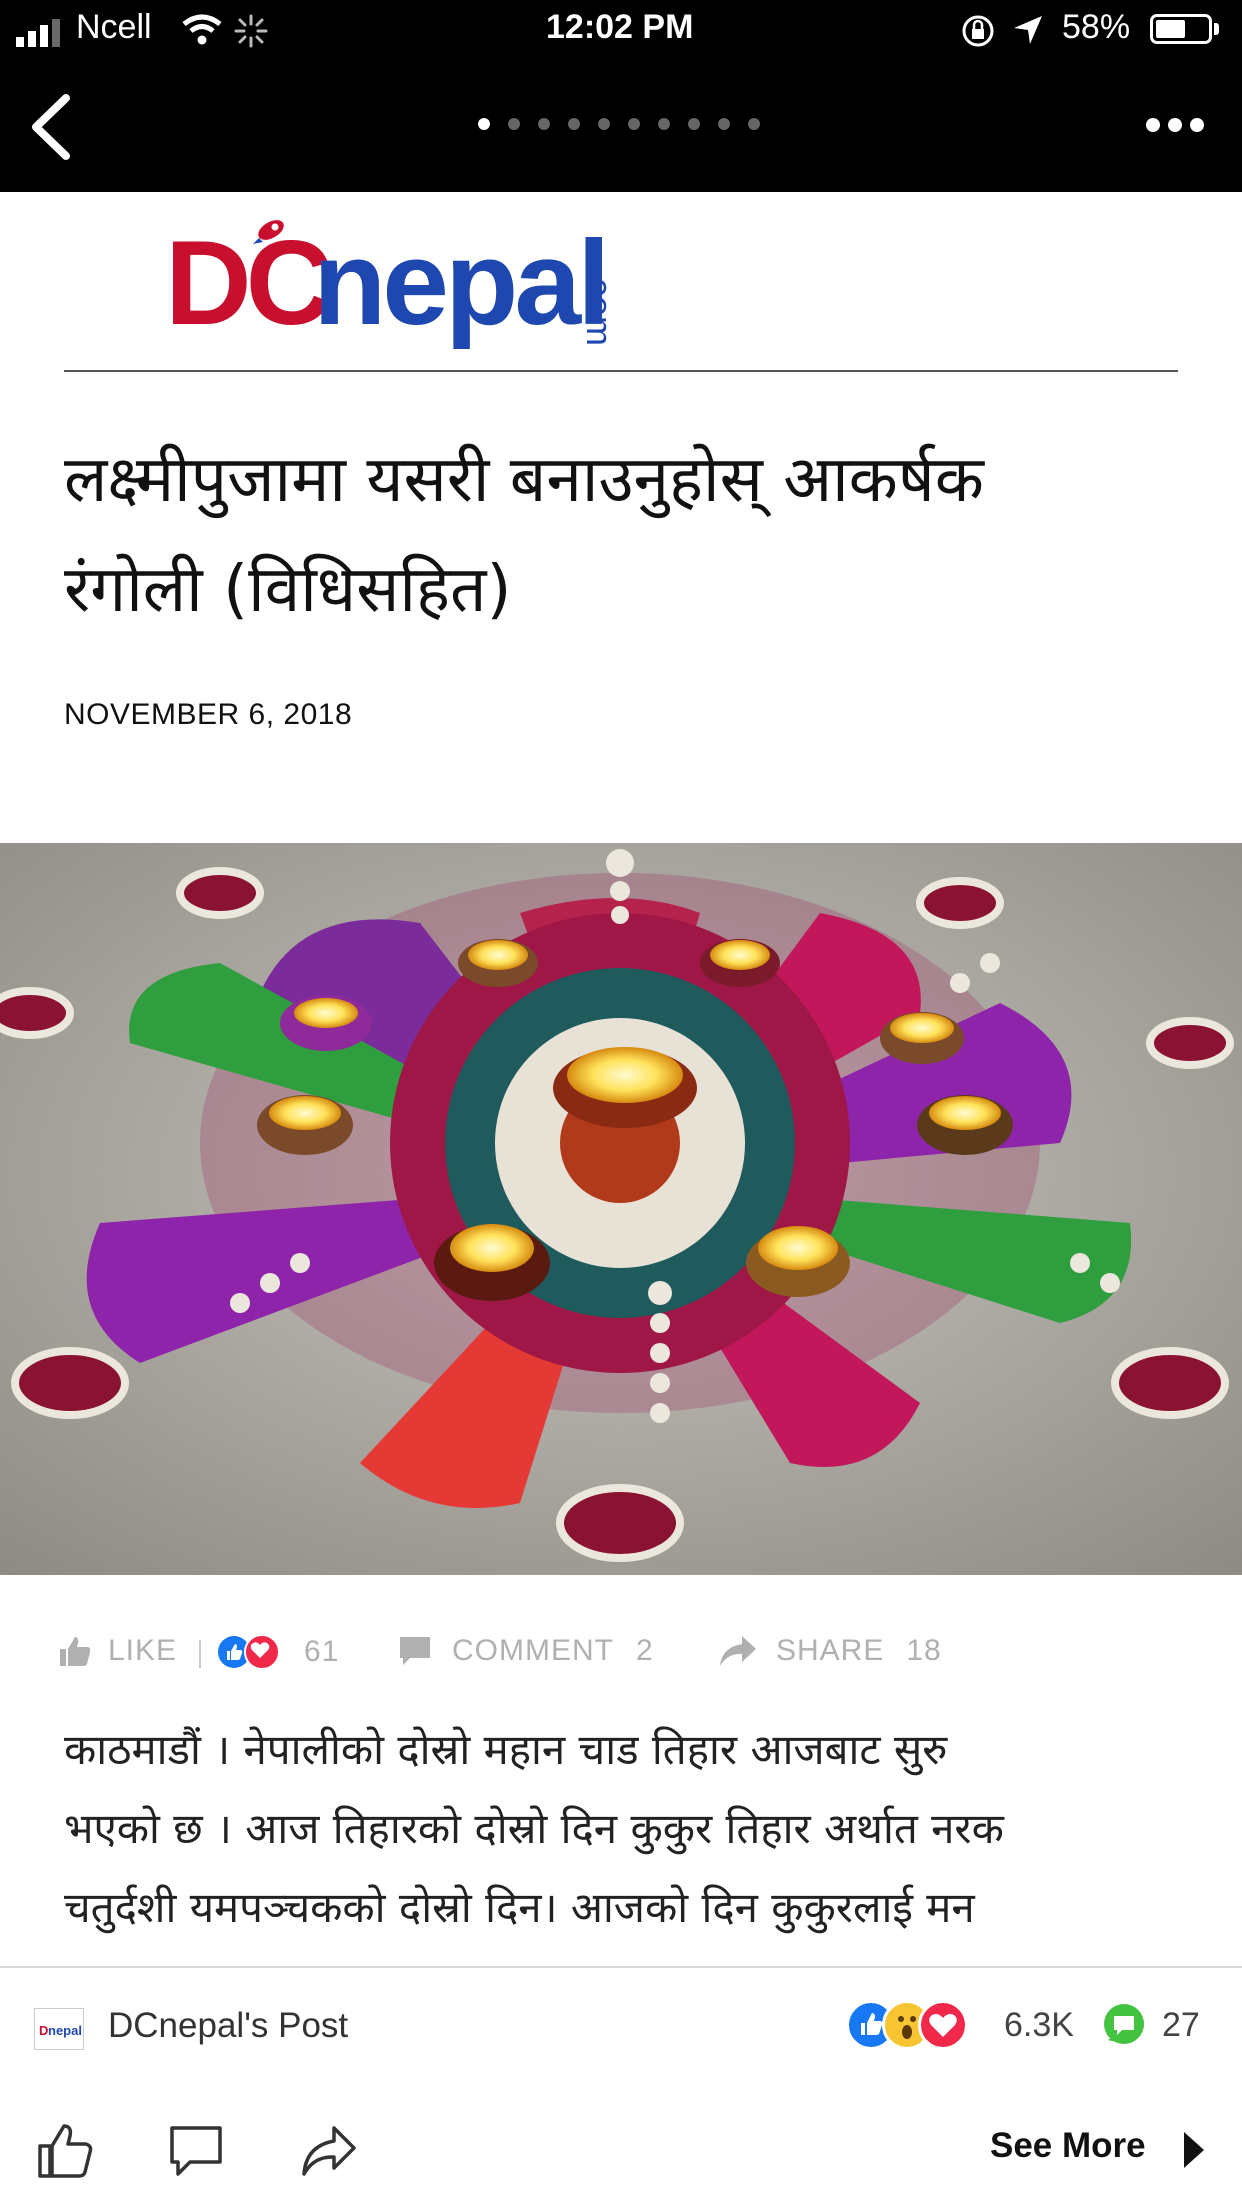  What do you see at coordinates (196, 2151) in the screenshot?
I see `comment-outline-icon` at bounding box center [196, 2151].